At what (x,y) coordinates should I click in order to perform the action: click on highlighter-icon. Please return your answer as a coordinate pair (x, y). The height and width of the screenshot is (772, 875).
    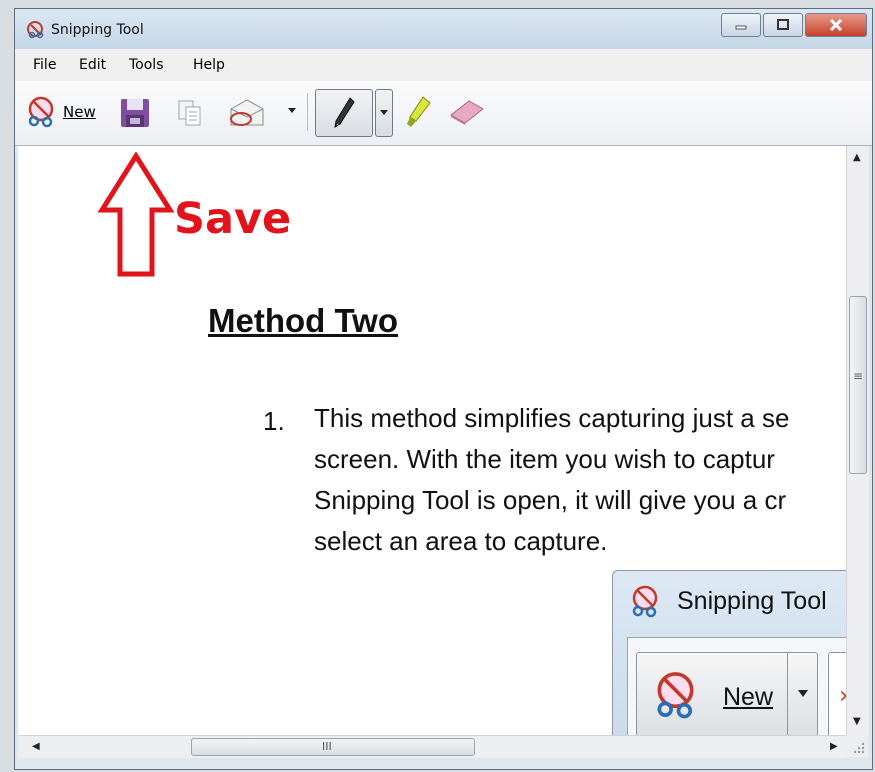
    Looking at the image, I should click on (419, 111).